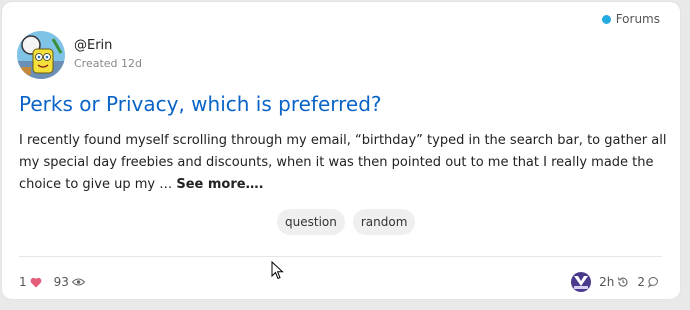 The image size is (690, 310). I want to click on post-title: Perks or Privacy, which is preferred?, so click(344, 104).